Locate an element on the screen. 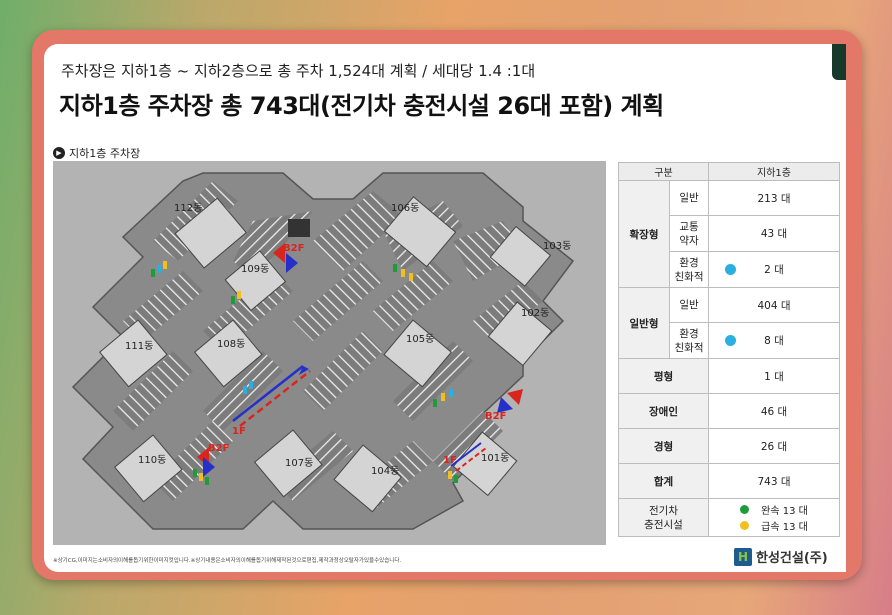 The height and width of the screenshot is (615, 892). group-expanded: 확장형 is located at coordinates (644, 234).